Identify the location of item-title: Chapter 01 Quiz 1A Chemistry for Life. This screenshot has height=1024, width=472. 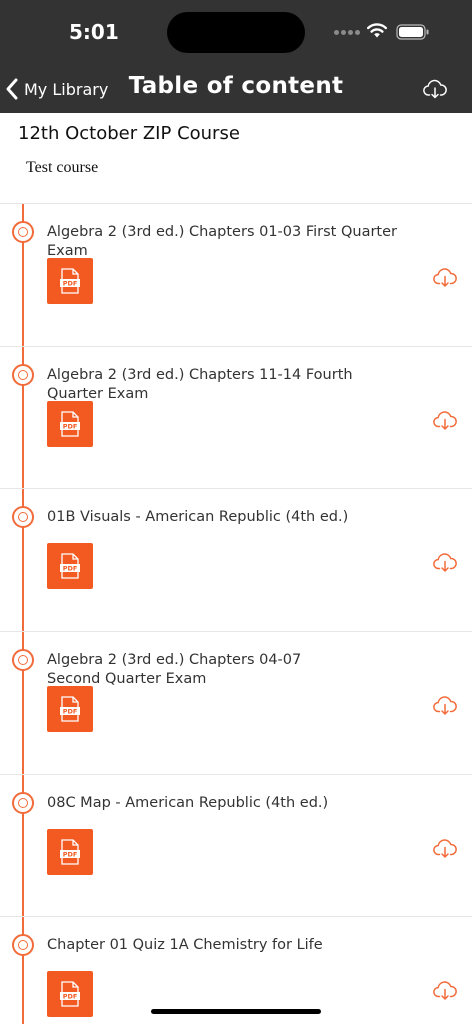
(185, 945).